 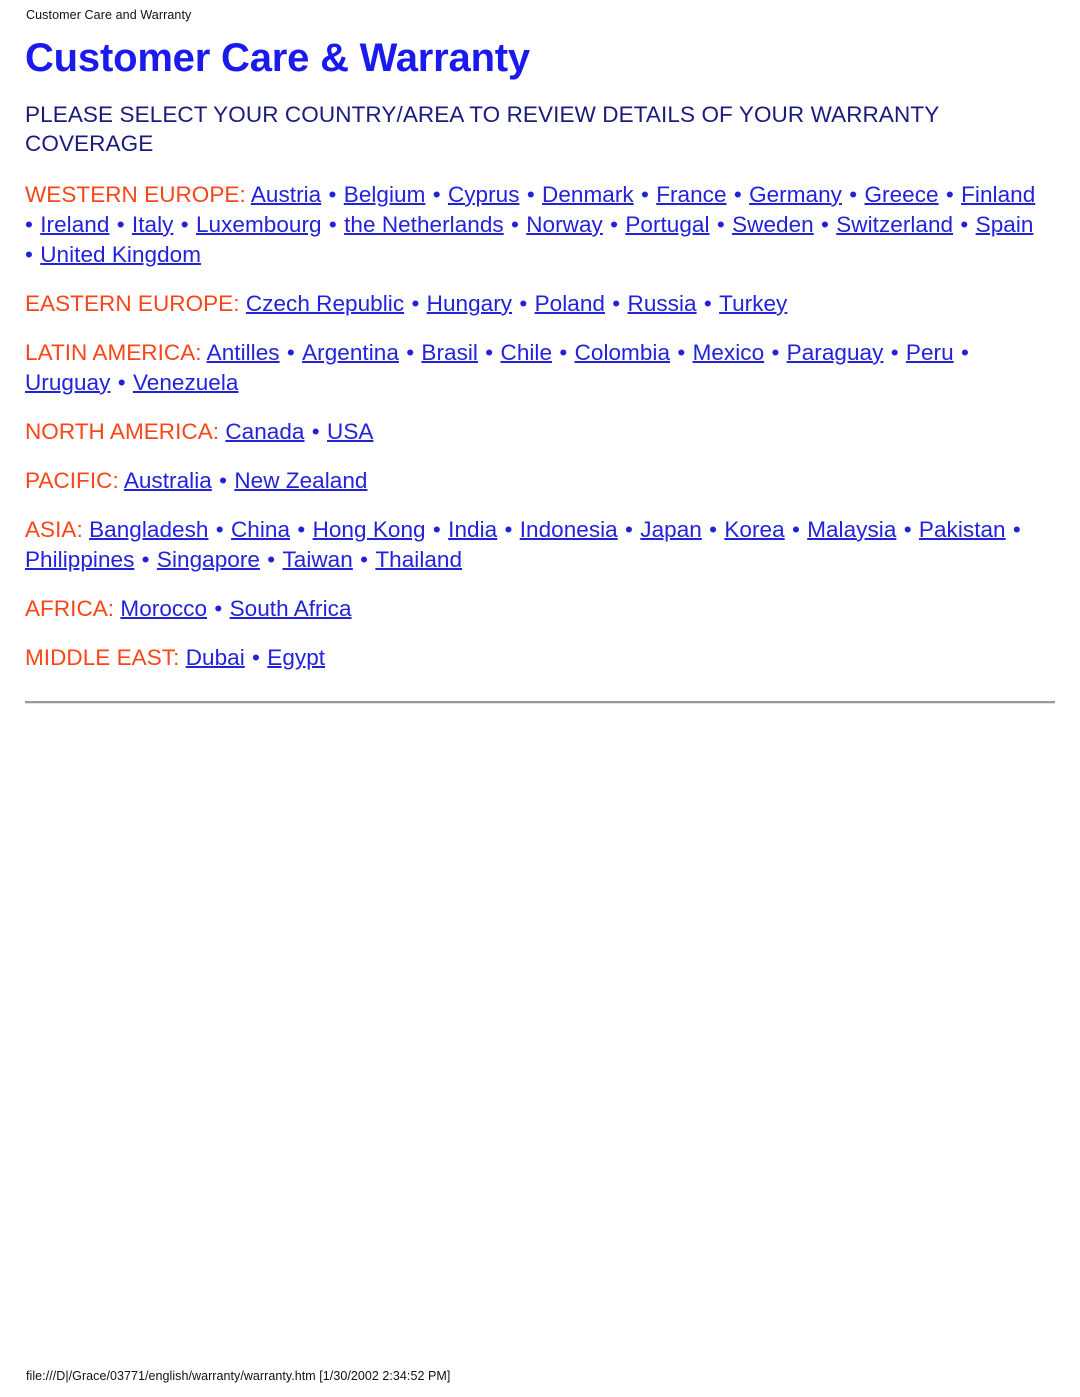 What do you see at coordinates (851, 529) in the screenshot?
I see `country-link: Malaysia` at bounding box center [851, 529].